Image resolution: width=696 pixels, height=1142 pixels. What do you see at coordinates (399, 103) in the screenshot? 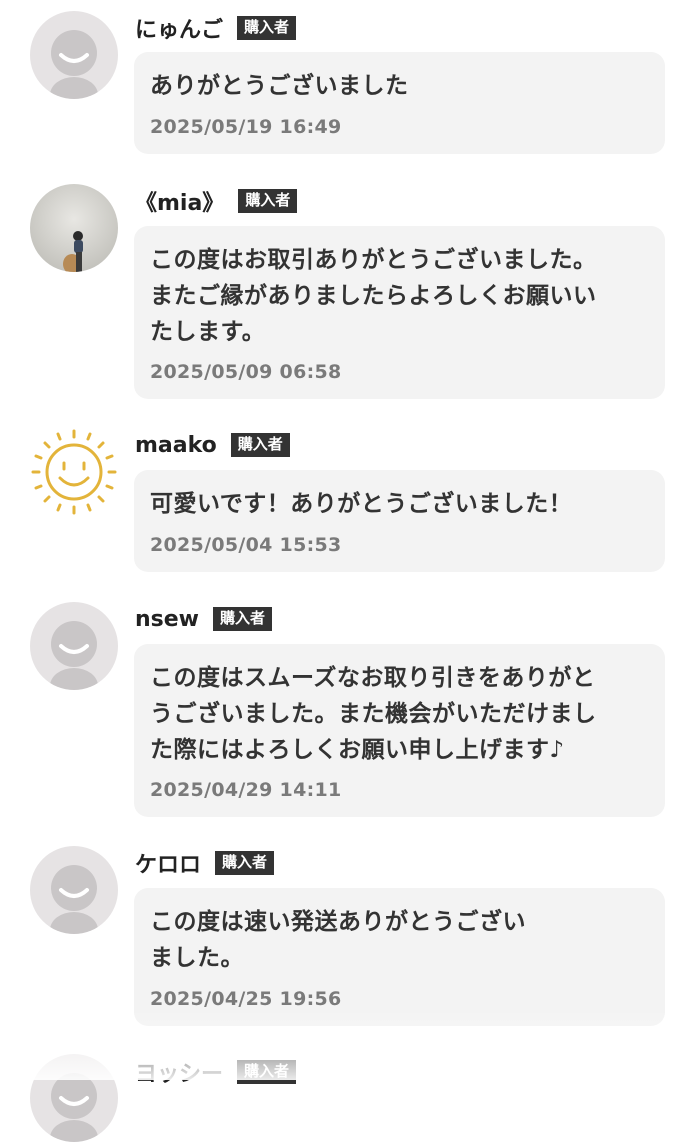
I see `review-bubble: ありがとうございました 2025/05/19 16:49` at bounding box center [399, 103].